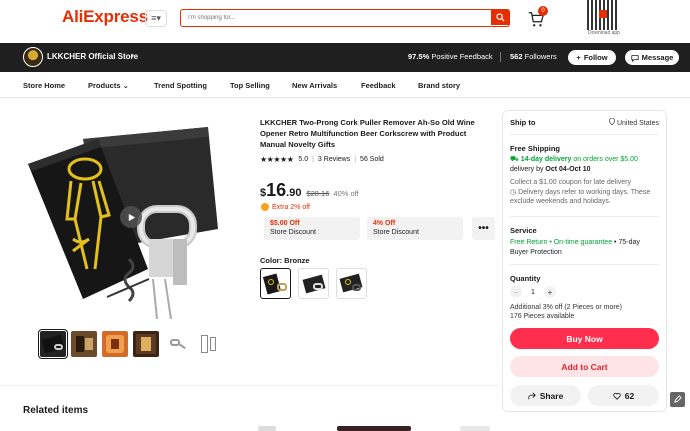 This screenshot has height=431, width=690. Describe the element at coordinates (250, 385) in the screenshot. I see `section-divider` at that location.